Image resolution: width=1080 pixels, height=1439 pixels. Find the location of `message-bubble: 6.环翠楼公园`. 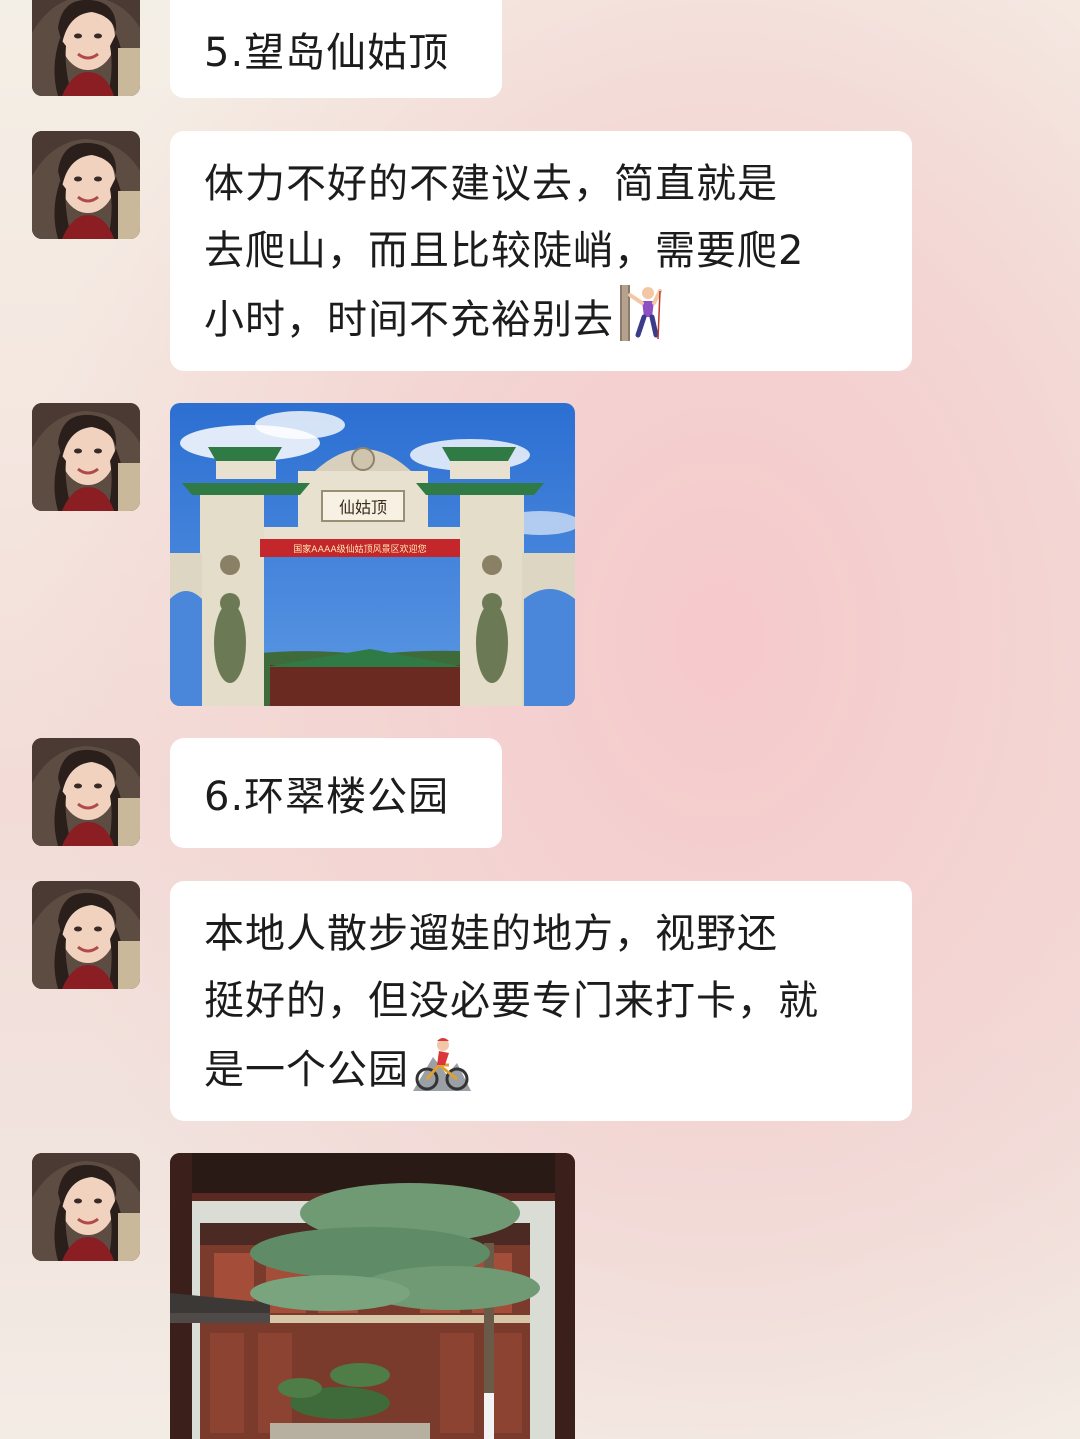

message-bubble: 6.环翠楼公园 is located at coordinates (336, 793).